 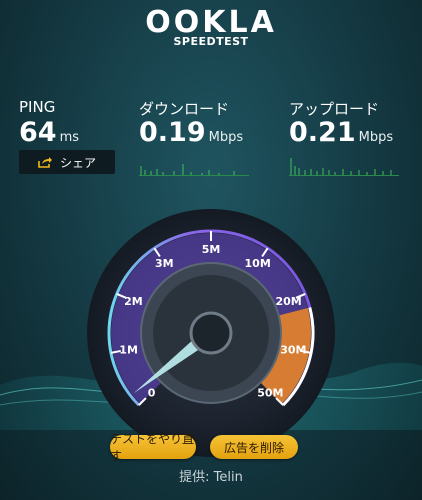 What do you see at coordinates (211, 249) in the screenshot?
I see `gauge-tick-label: 5M` at bounding box center [211, 249].